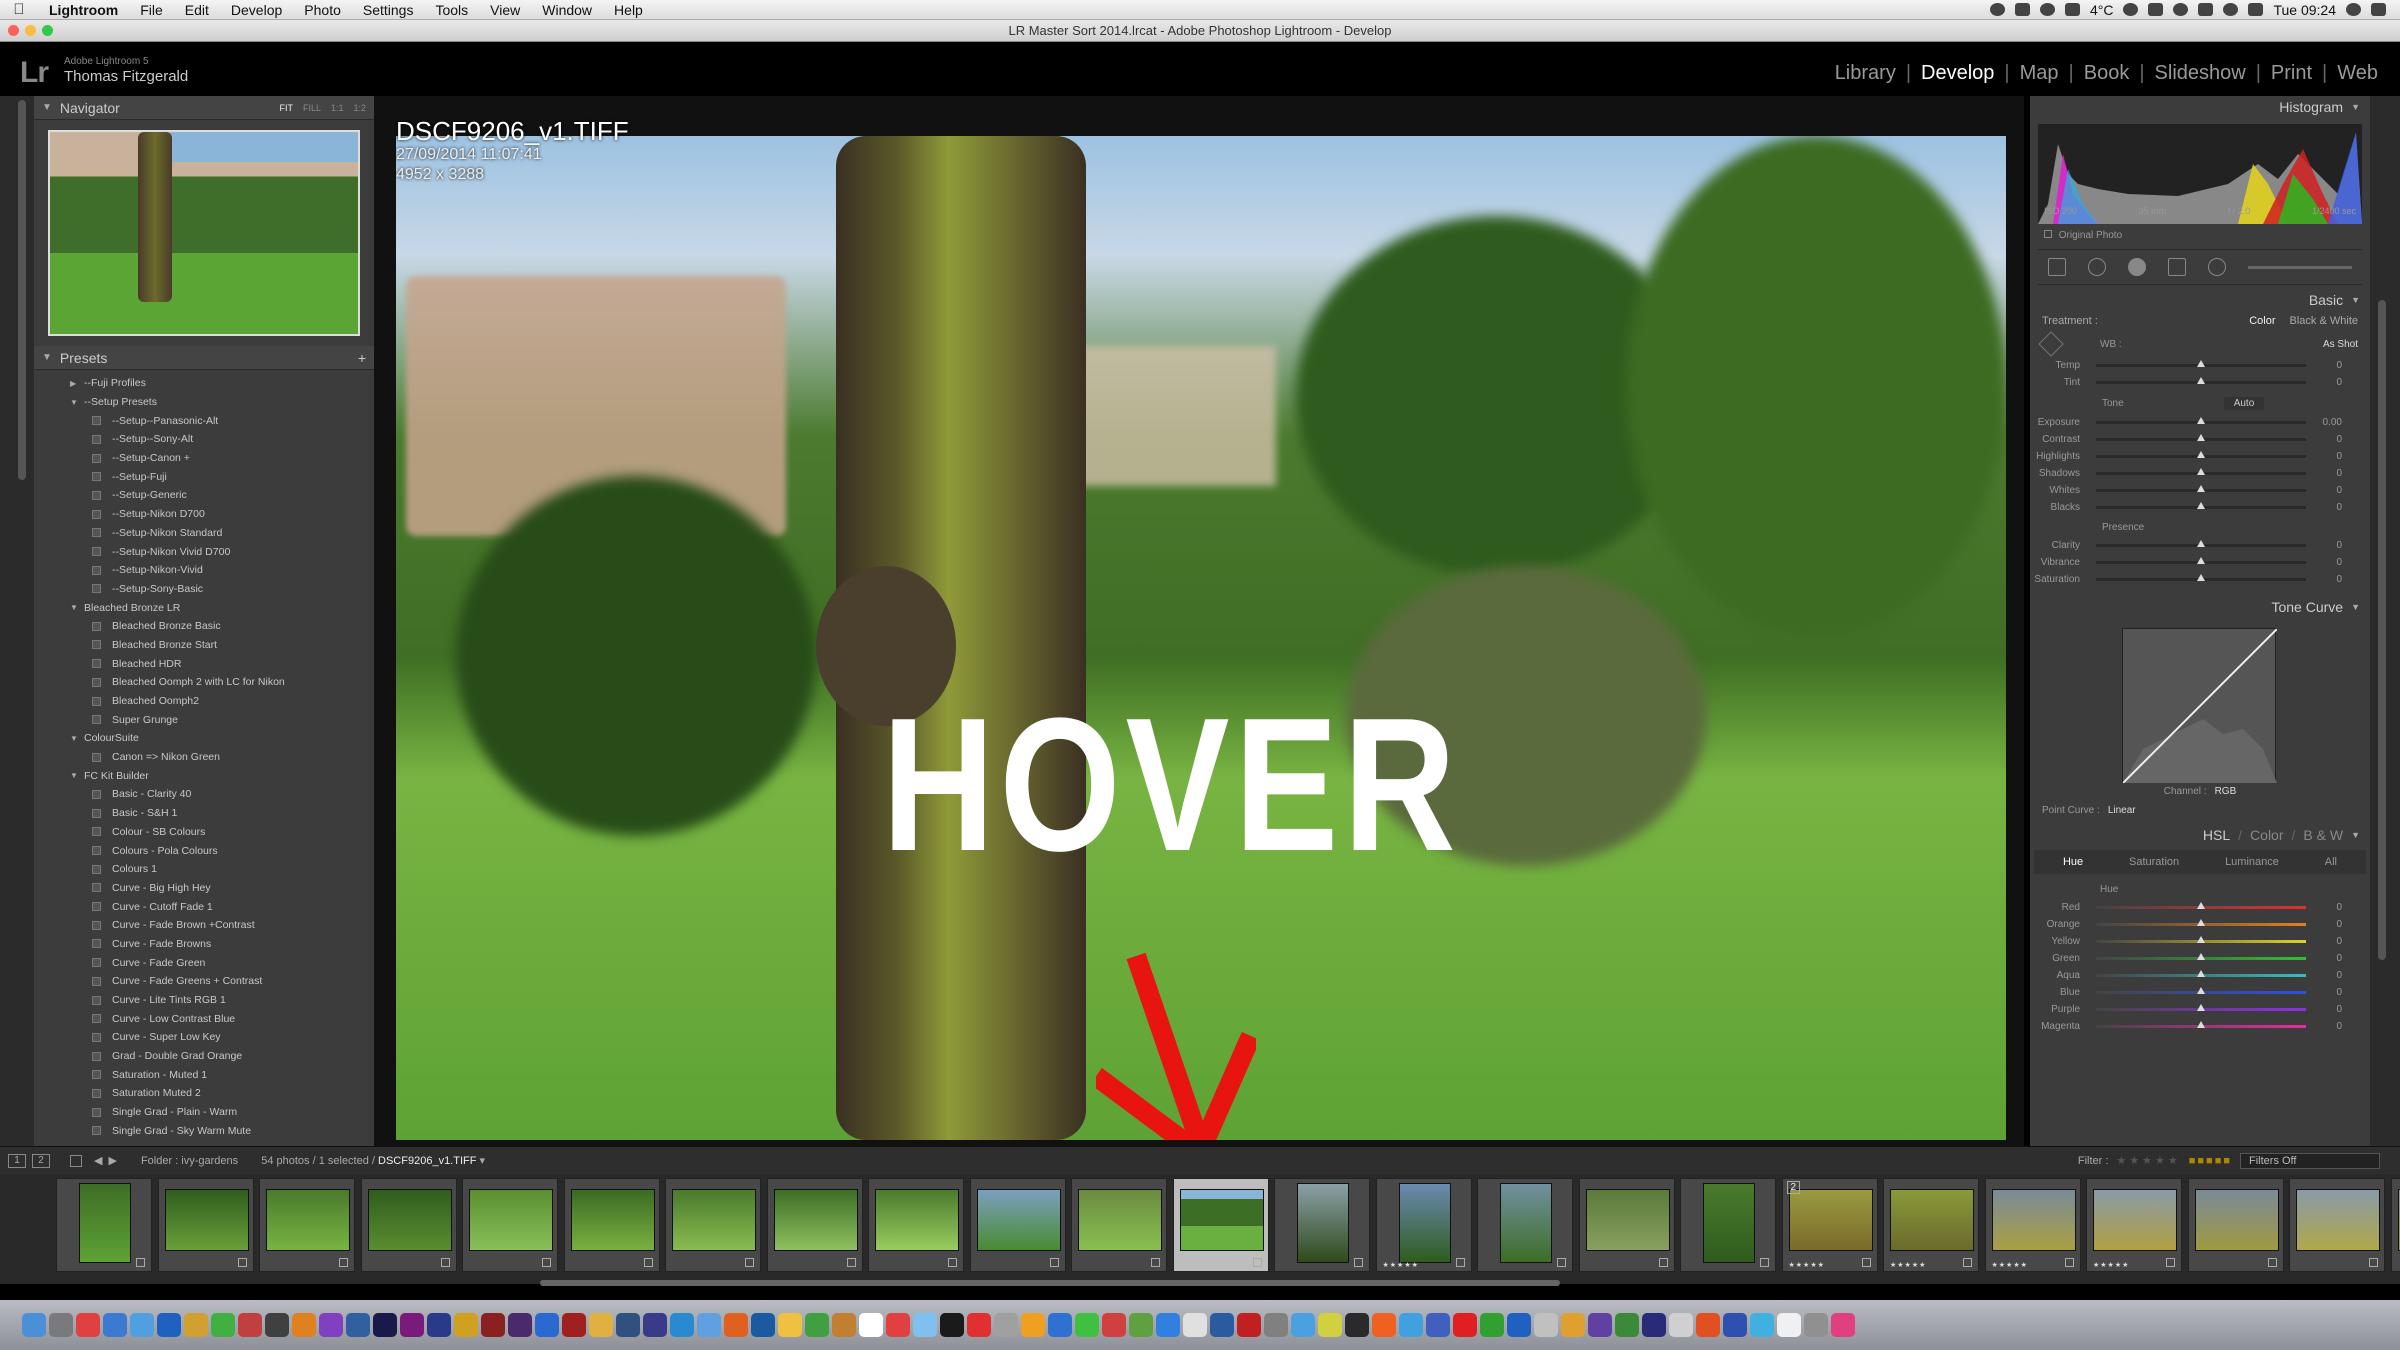  What do you see at coordinates (98, 1160) in the screenshot?
I see `back-icon: ◀` at bounding box center [98, 1160].